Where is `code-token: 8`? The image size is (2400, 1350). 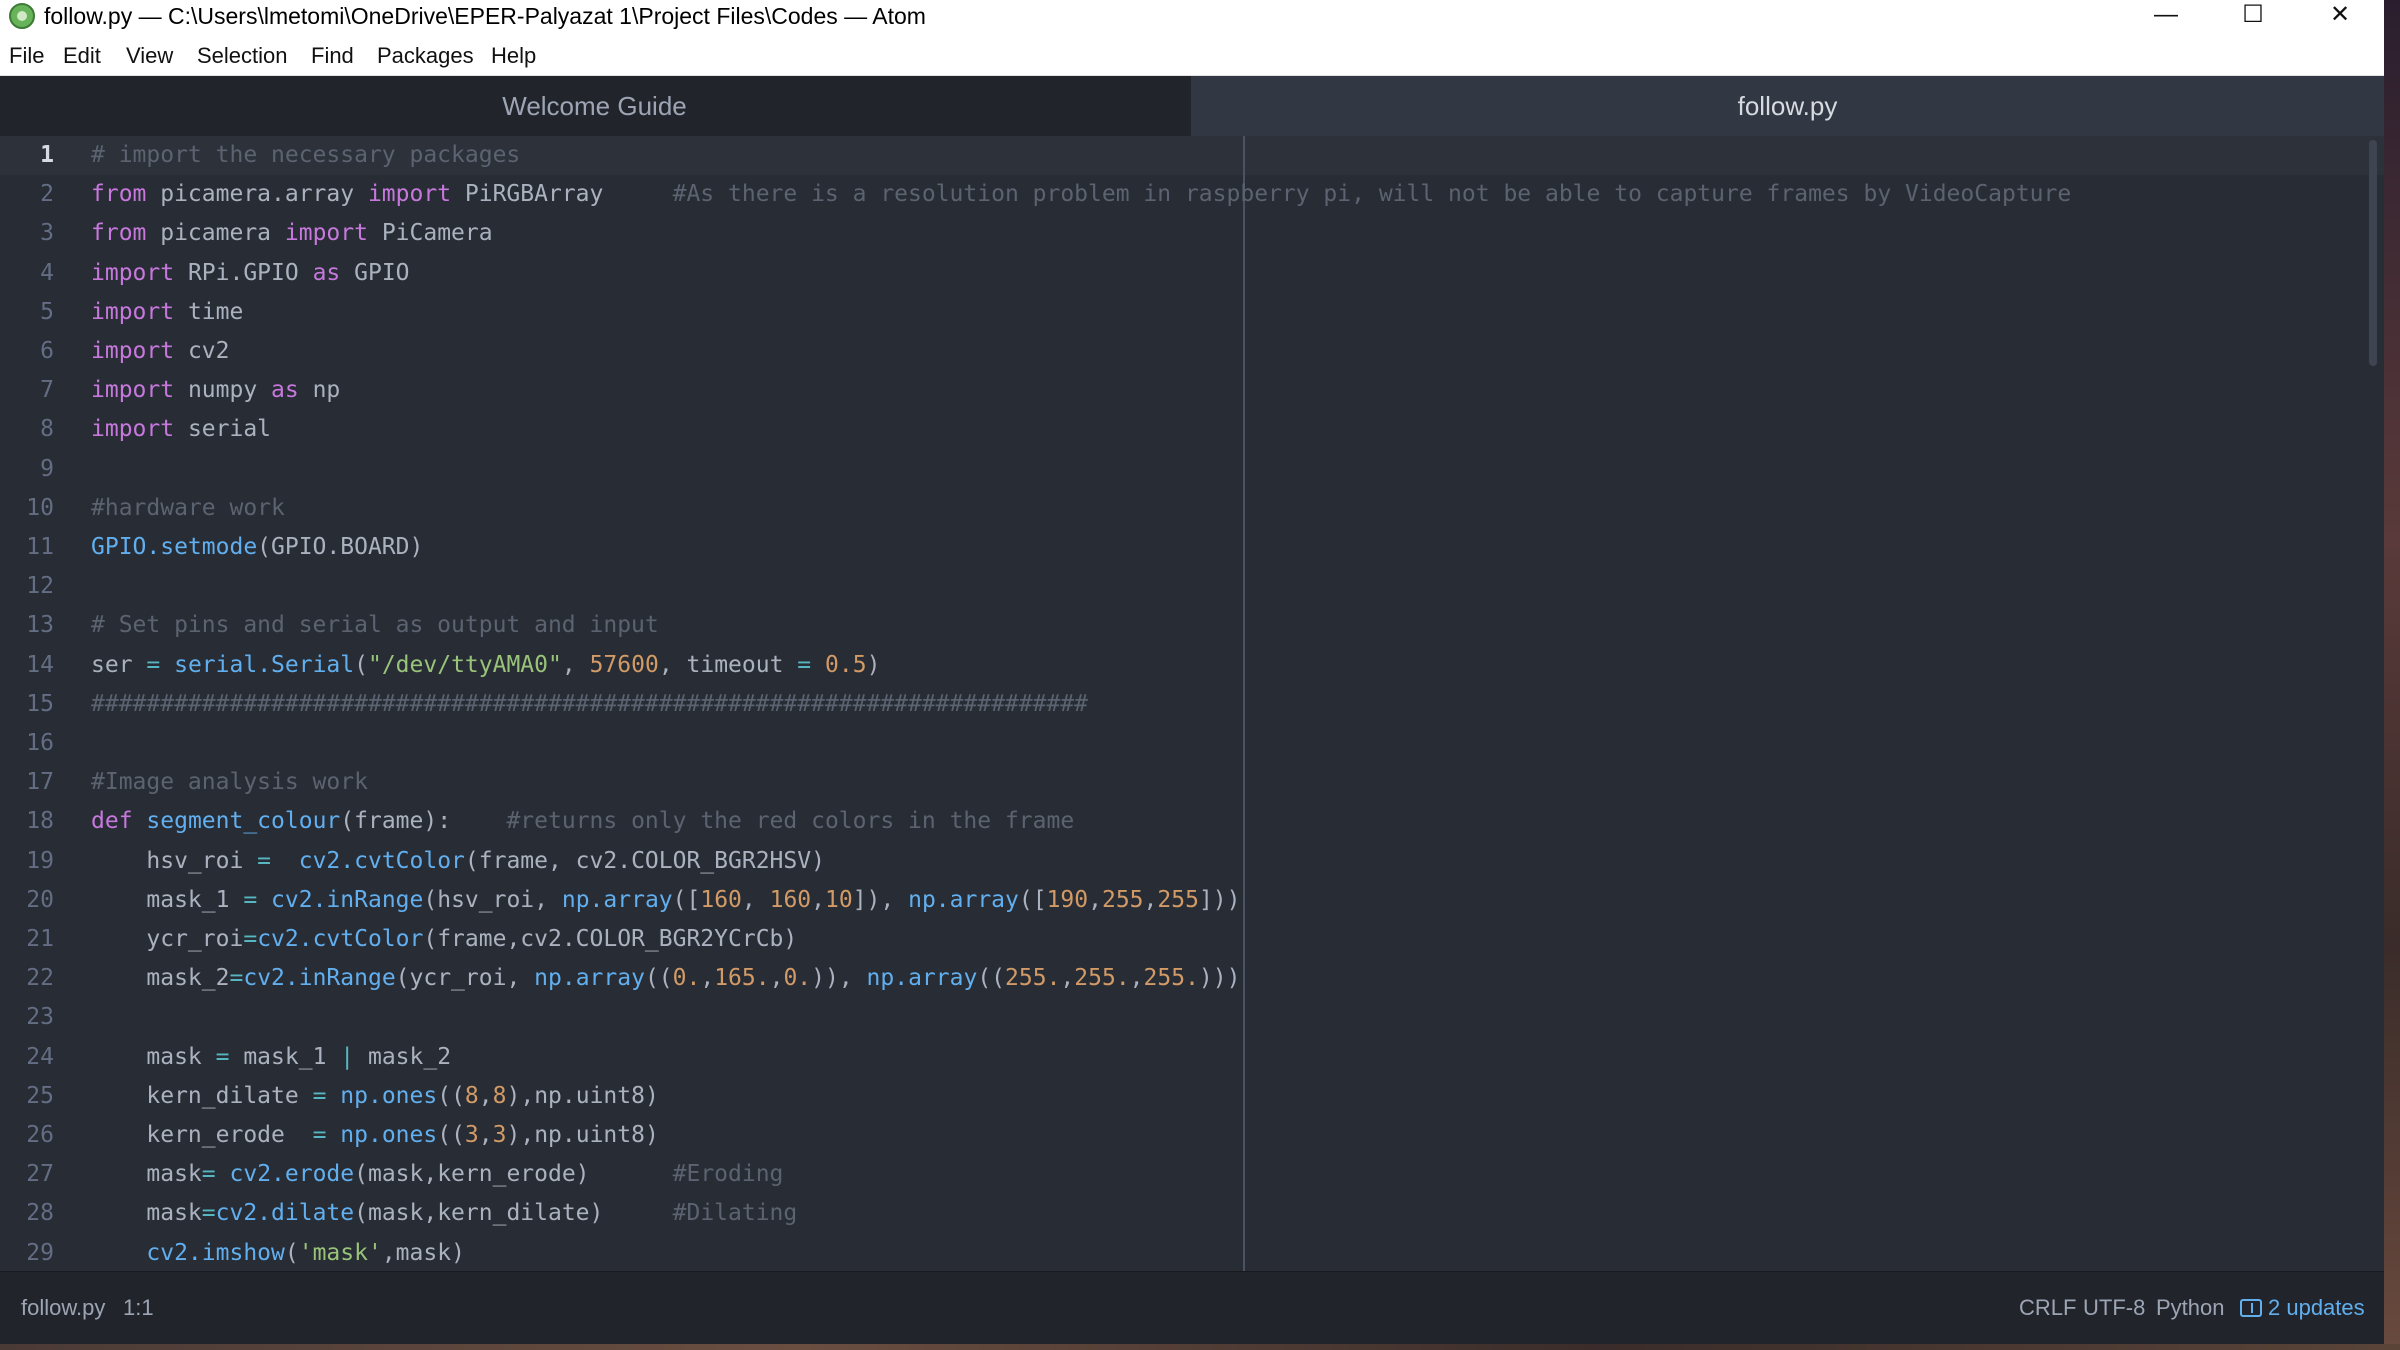 code-token: 8 is located at coordinates (499, 1096).